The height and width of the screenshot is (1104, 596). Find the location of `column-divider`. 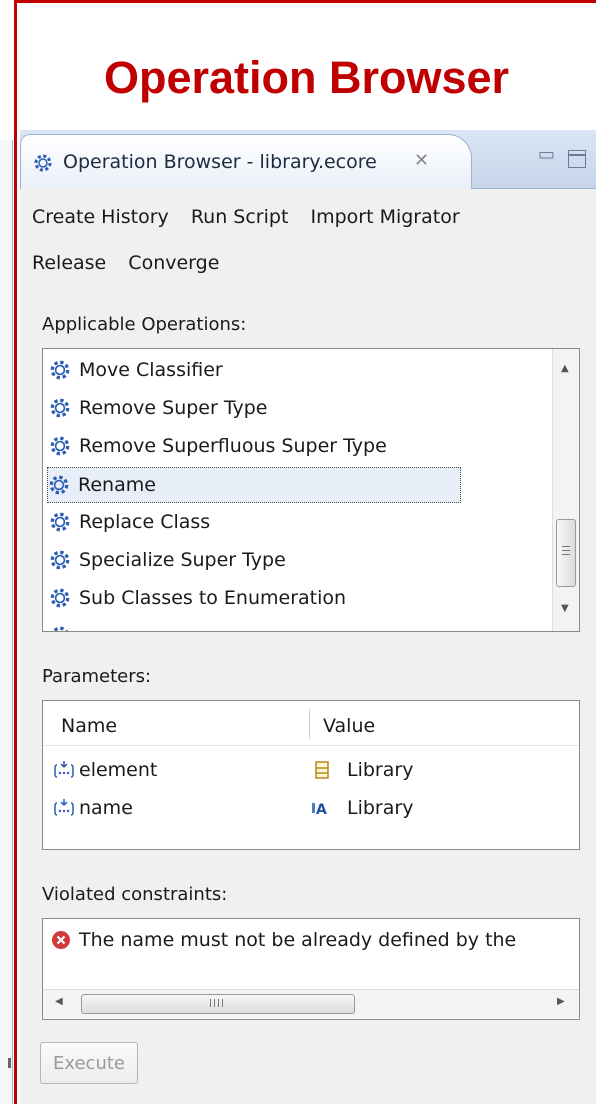

column-divider is located at coordinates (309, 724).